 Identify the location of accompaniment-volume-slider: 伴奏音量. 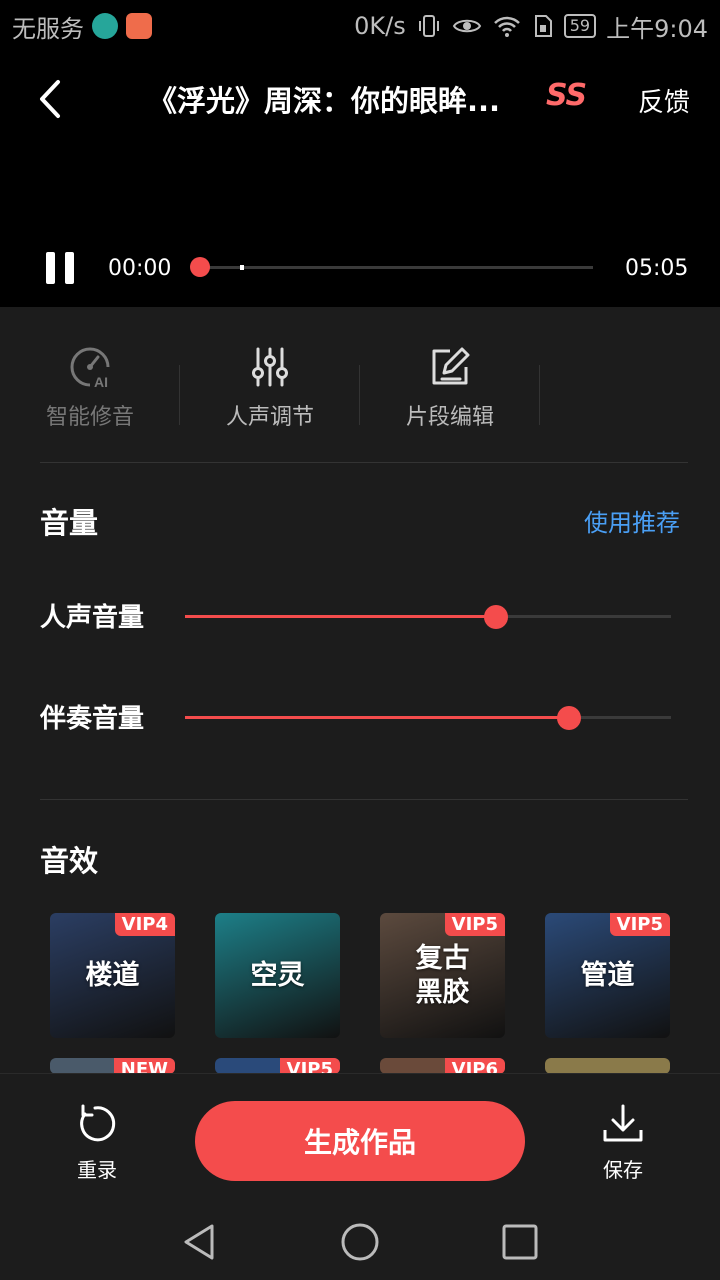
(360, 716).